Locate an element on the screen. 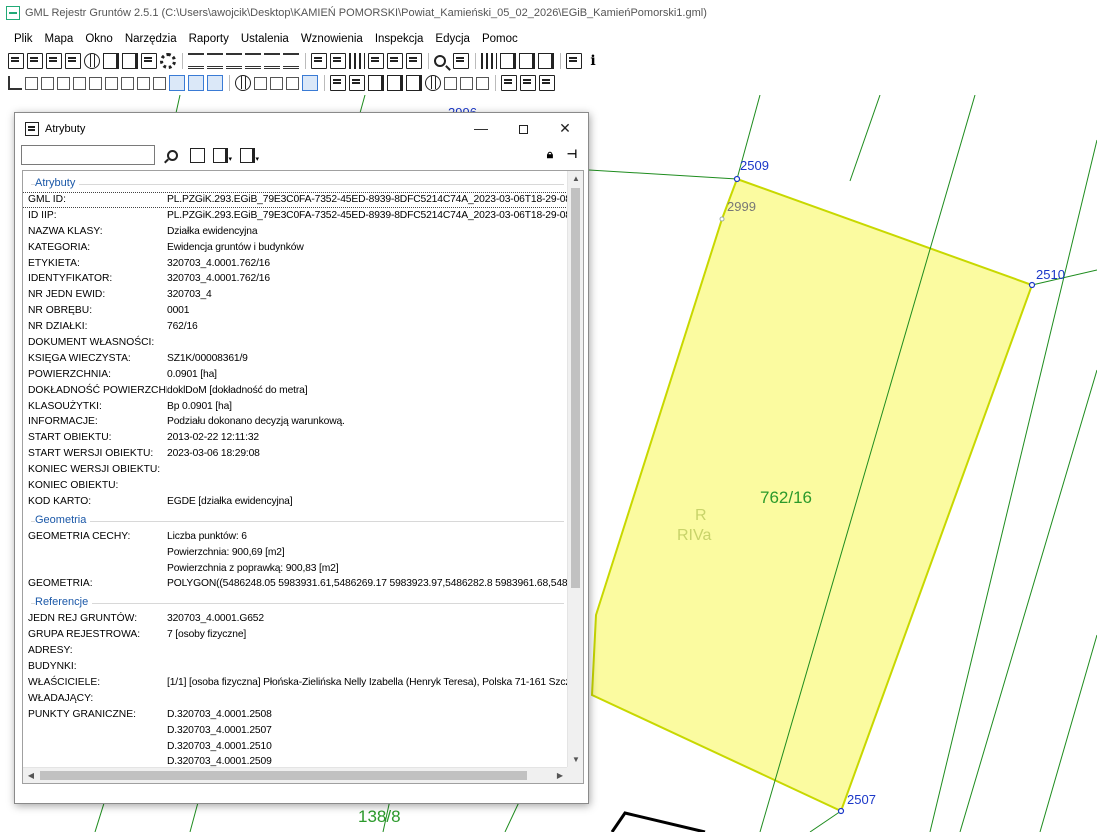 The height and width of the screenshot is (832, 1097). export-report-icon: ▾ is located at coordinates (249, 155).